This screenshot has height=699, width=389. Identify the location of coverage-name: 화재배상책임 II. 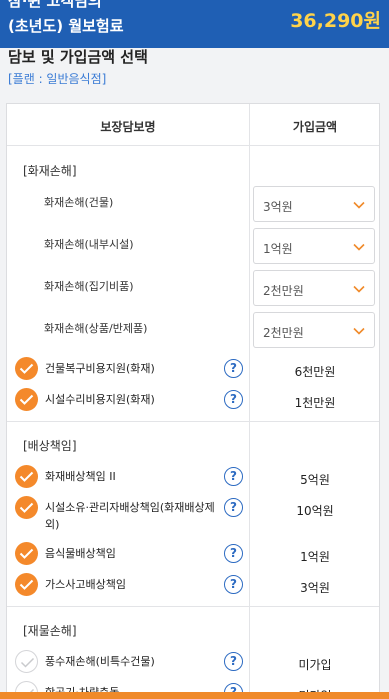
(80, 476).